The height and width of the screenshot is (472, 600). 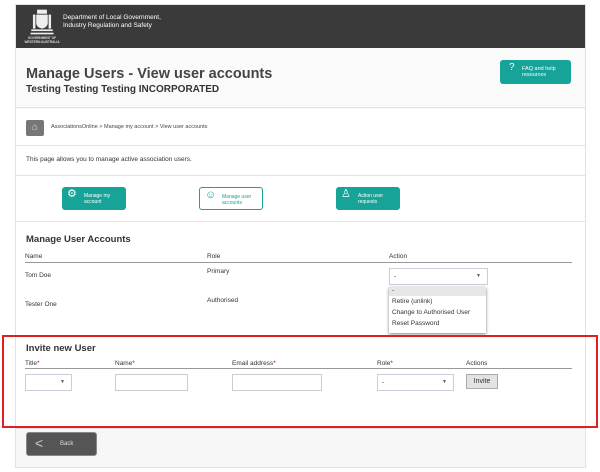 What do you see at coordinates (438, 276) in the screenshot?
I see `action-select: - ▼` at bounding box center [438, 276].